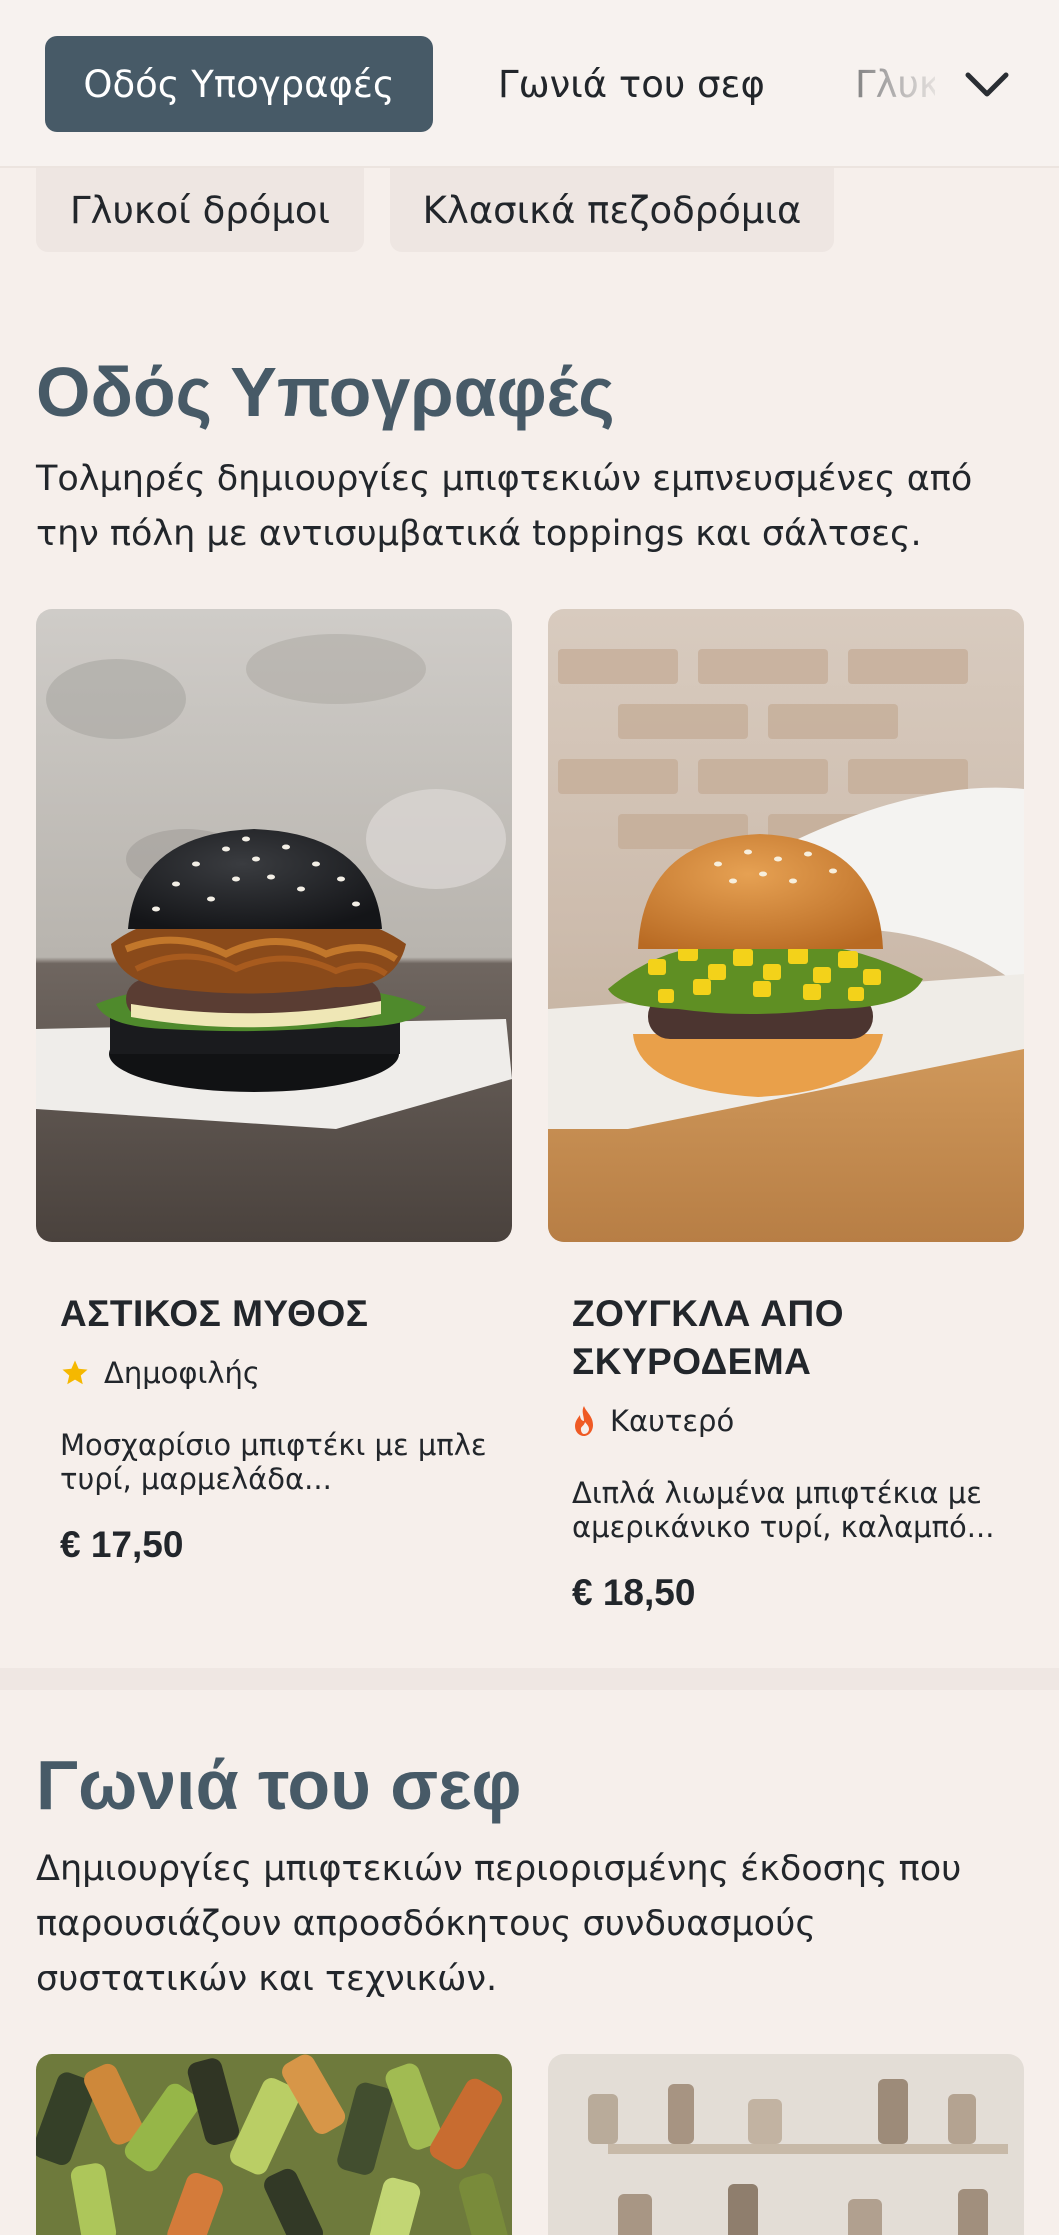 This screenshot has height=2235, width=1059. What do you see at coordinates (75, 1372) in the screenshot?
I see `star-icon` at bounding box center [75, 1372].